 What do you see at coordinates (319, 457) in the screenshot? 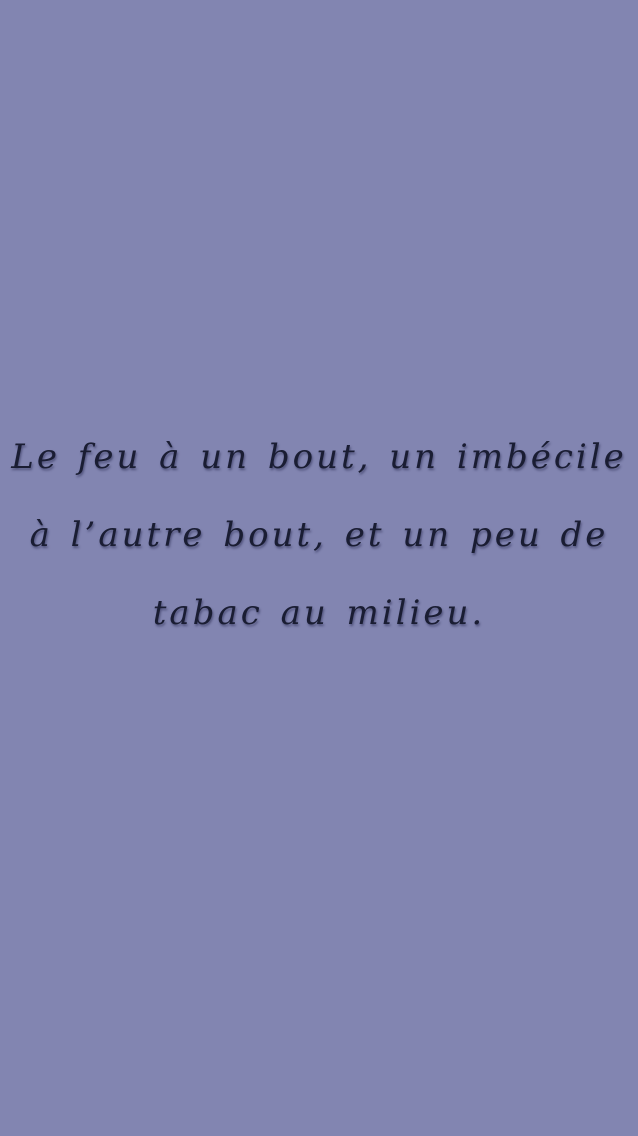
I see `quote-line-1: Le feu à un bout, un imbécile` at bounding box center [319, 457].